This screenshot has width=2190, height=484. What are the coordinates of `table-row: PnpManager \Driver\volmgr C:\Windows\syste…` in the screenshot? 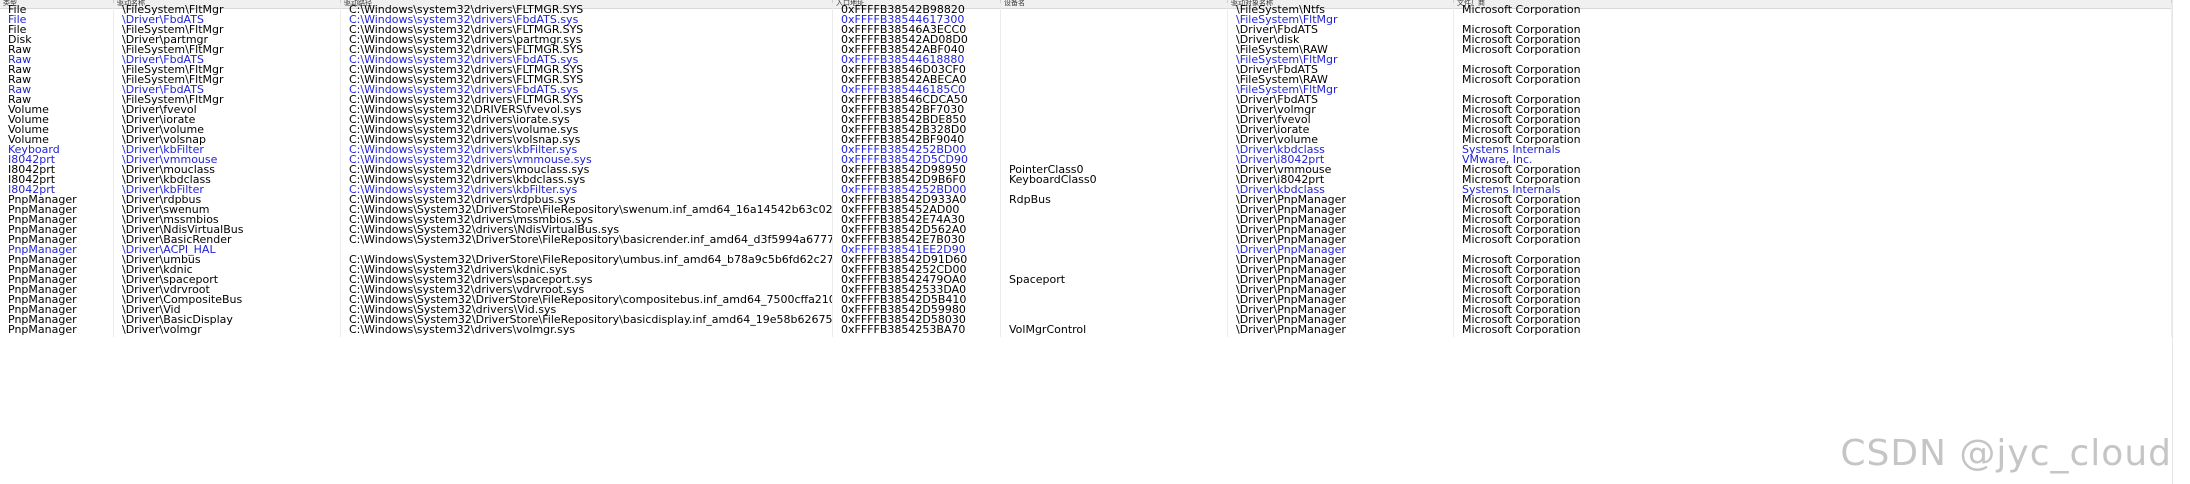 It's located at (1095, 330).